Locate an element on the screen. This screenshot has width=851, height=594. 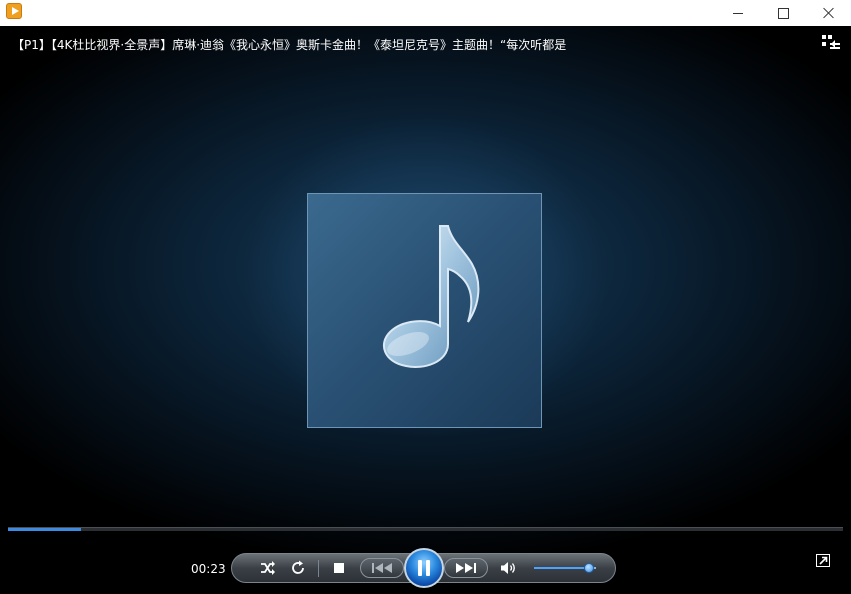
minimize-icon is located at coordinates (738, 13).